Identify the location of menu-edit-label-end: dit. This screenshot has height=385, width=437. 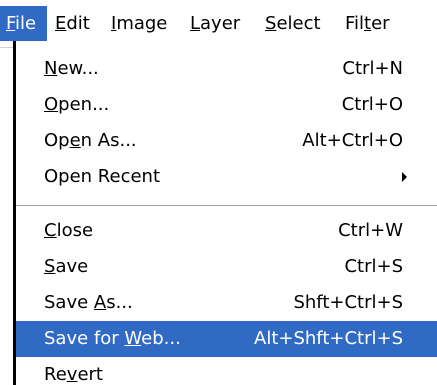
(78, 23).